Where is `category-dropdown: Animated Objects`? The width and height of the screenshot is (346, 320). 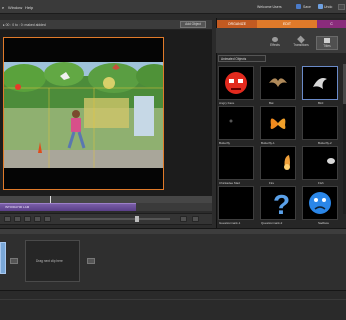
category-dropdown: Animated Objects is located at coordinates (242, 58).